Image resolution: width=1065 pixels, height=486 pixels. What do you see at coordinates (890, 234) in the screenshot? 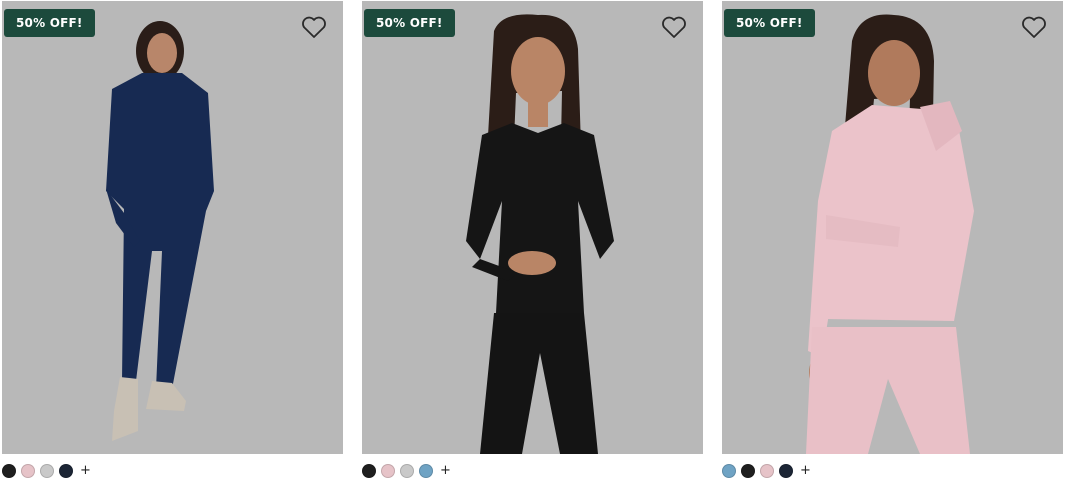
I see `model-pink-outfit-illustration` at bounding box center [890, 234].